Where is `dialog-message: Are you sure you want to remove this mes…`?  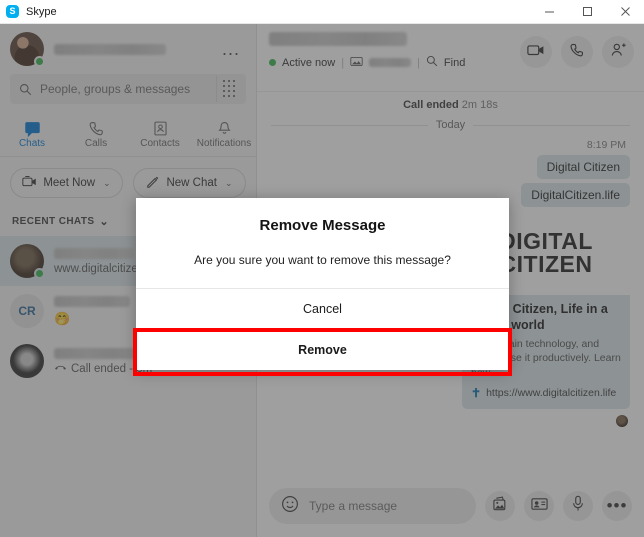
dialog-message: Are you sure you want to remove this mes… is located at coordinates (322, 260).